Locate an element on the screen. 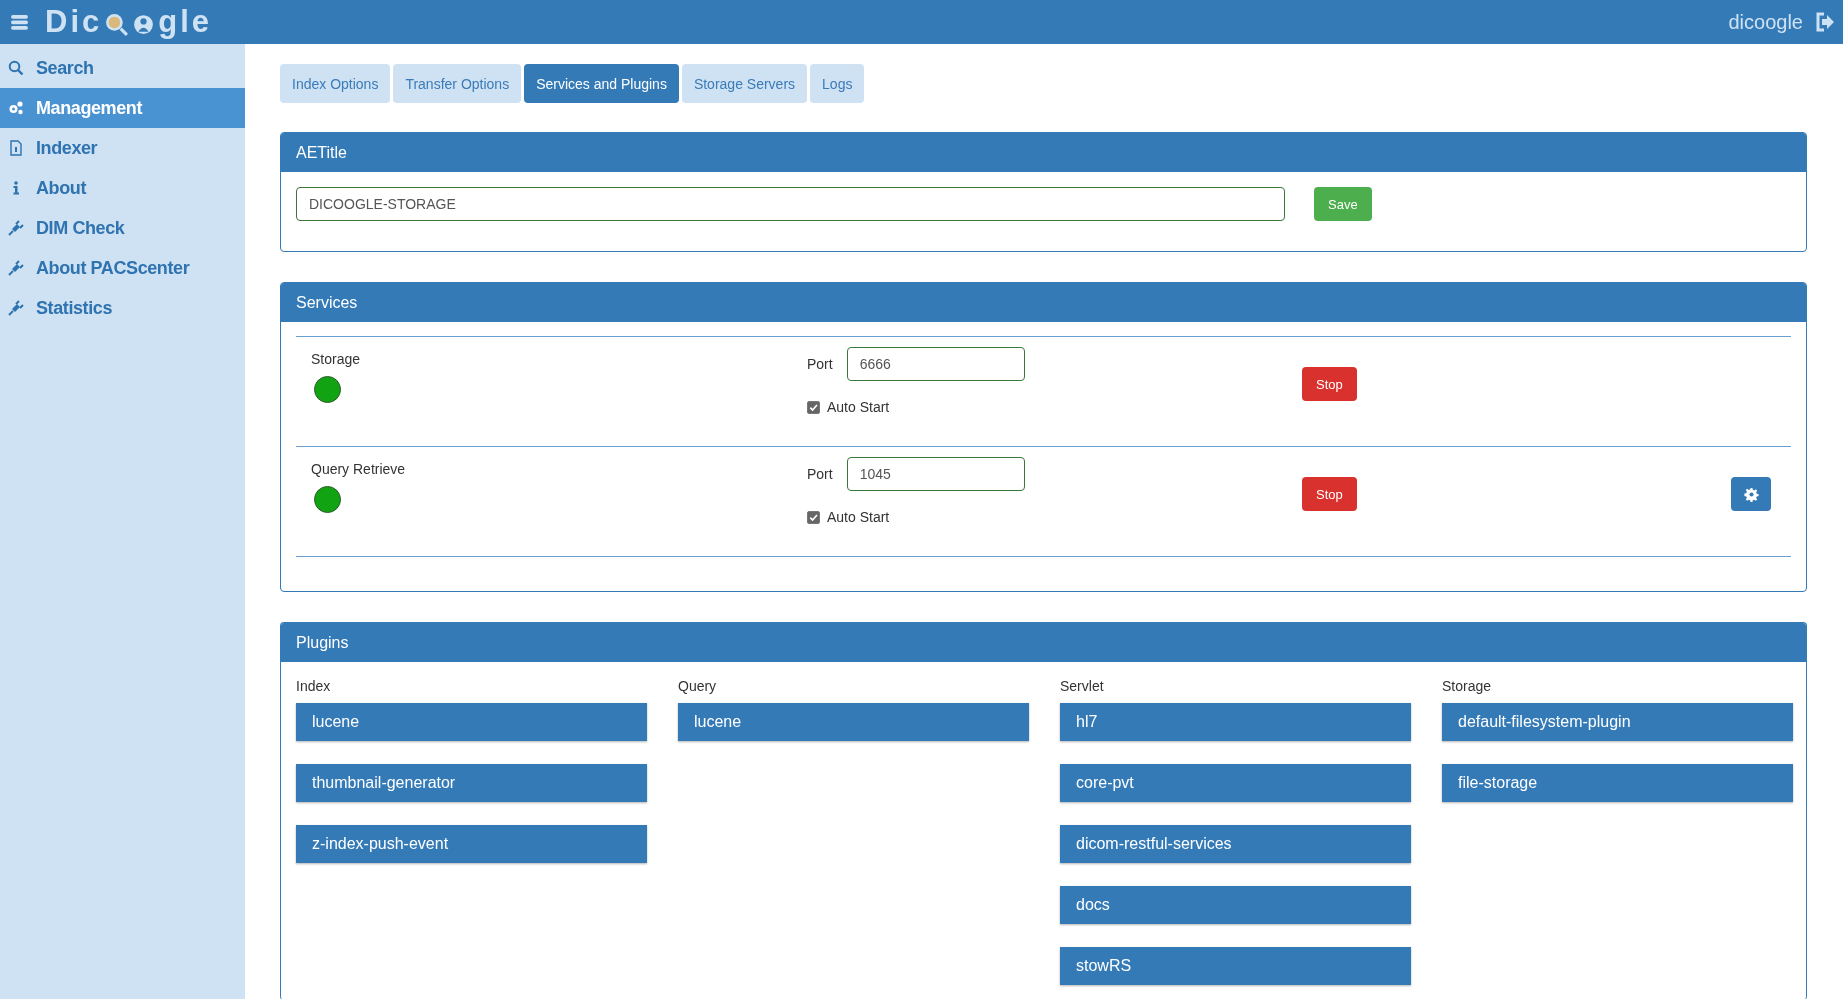 The image size is (1843, 999). port-field: 1045 is located at coordinates (935, 474).